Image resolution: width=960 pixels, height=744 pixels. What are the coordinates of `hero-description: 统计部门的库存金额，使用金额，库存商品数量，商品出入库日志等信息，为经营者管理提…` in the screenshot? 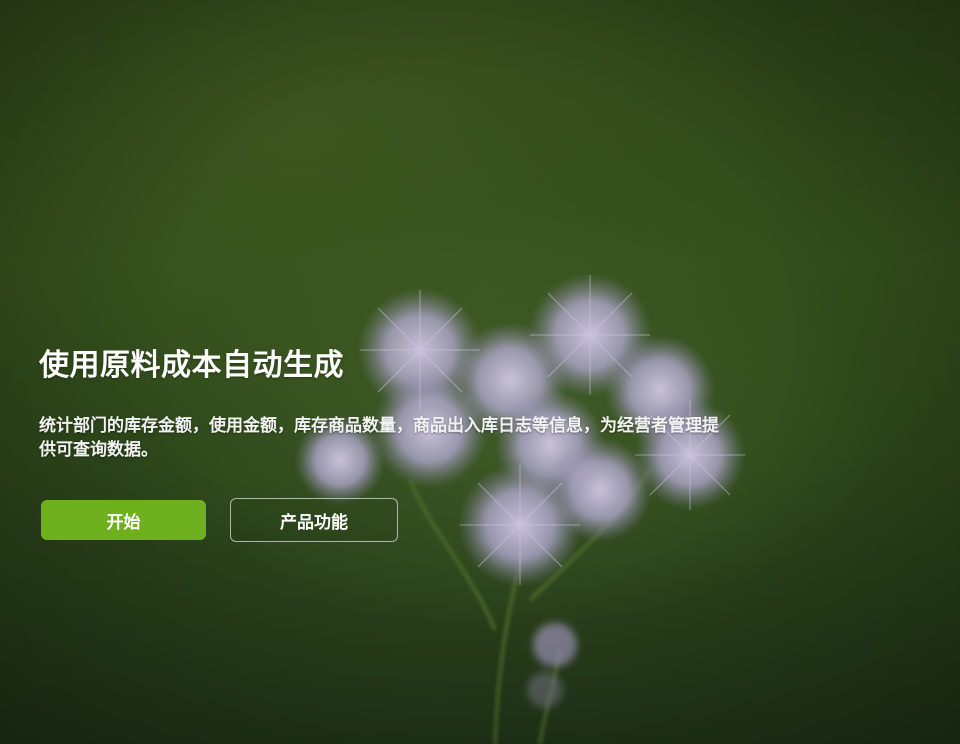 It's located at (379, 438).